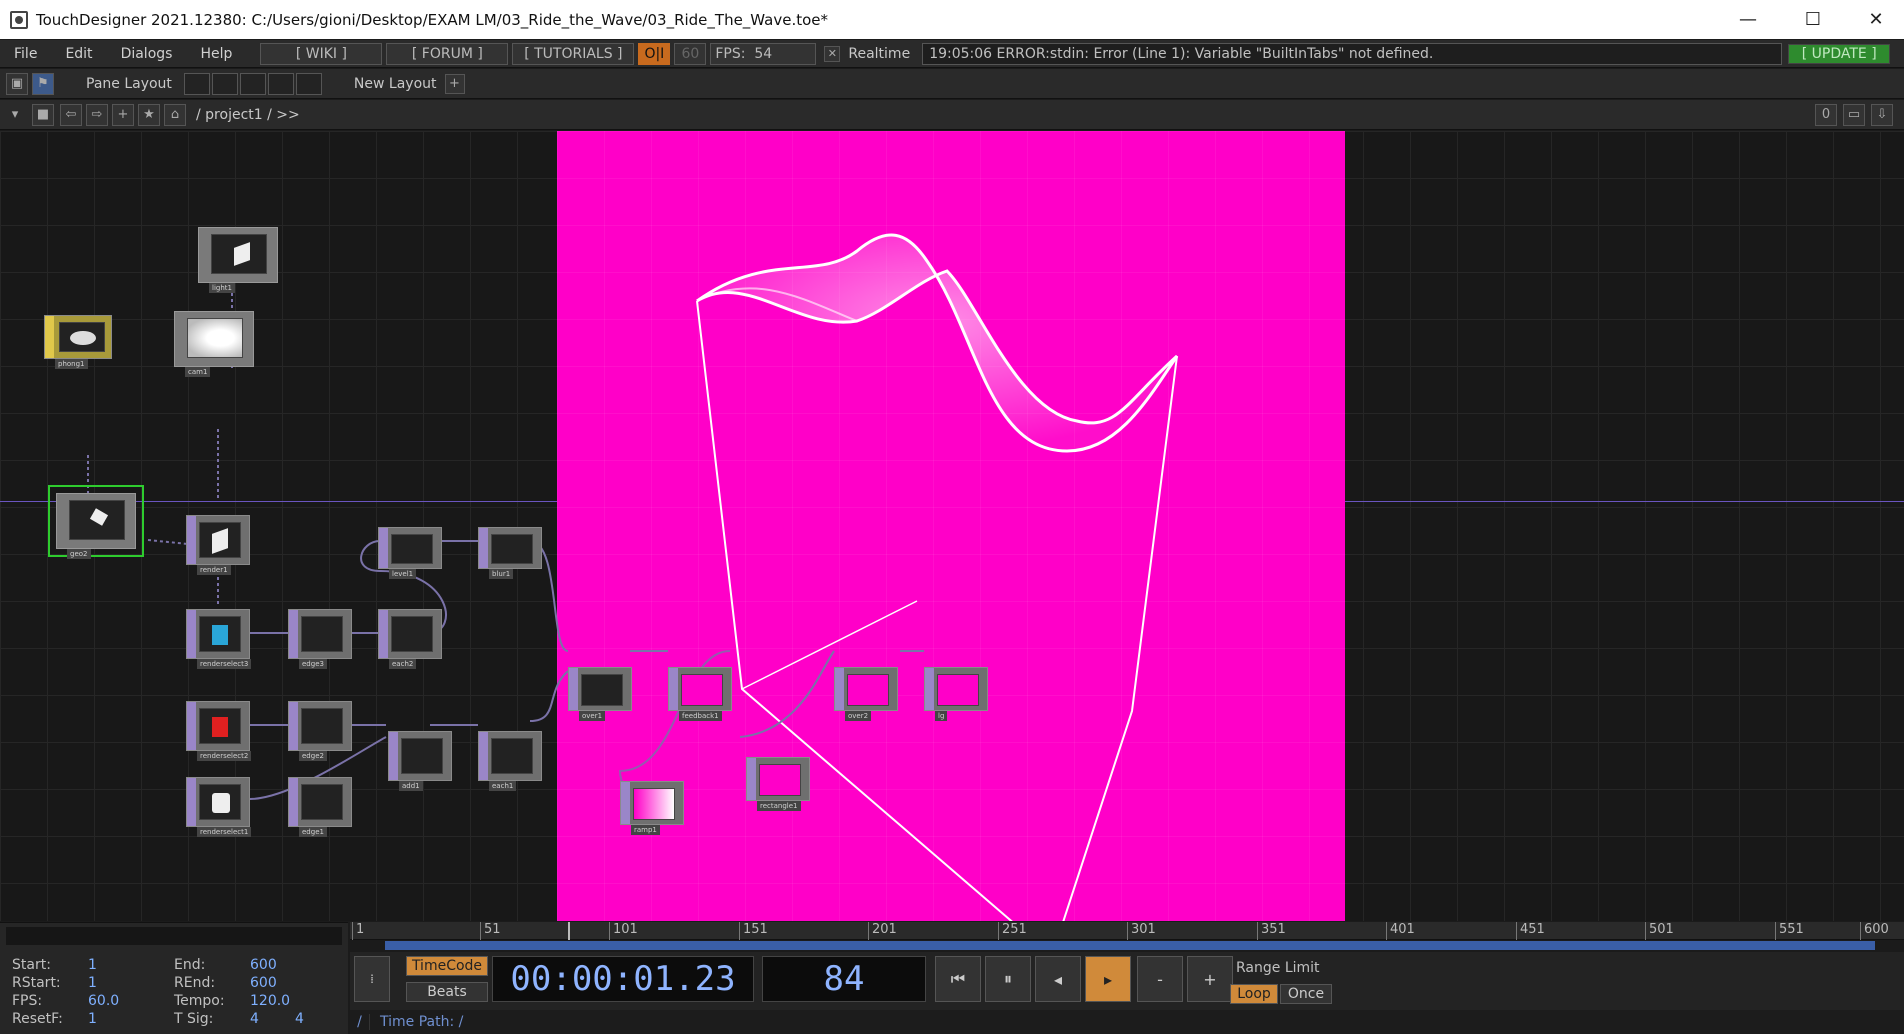 The width and height of the screenshot is (1904, 1034). I want to click on node-renderselect1: renderselect1, so click(219, 807).